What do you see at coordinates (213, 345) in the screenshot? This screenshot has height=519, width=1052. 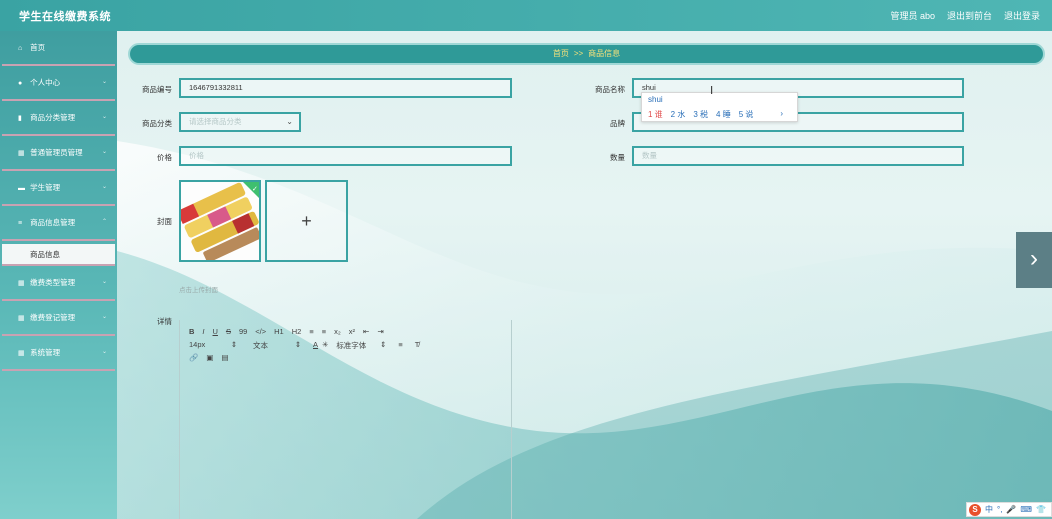 I see `font-size-select: 14px ⇕` at bounding box center [213, 345].